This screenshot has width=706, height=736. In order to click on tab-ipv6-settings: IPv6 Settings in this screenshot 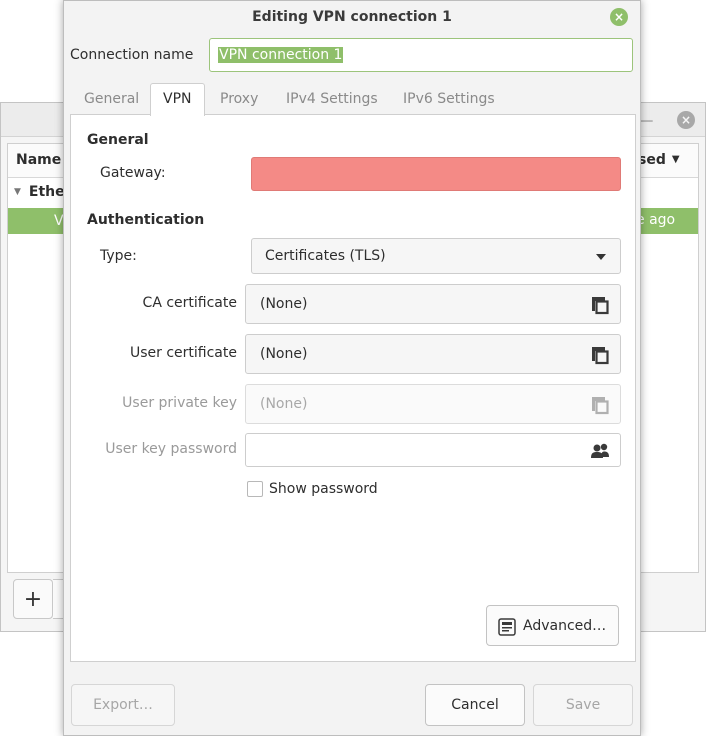, I will do `click(449, 99)`.